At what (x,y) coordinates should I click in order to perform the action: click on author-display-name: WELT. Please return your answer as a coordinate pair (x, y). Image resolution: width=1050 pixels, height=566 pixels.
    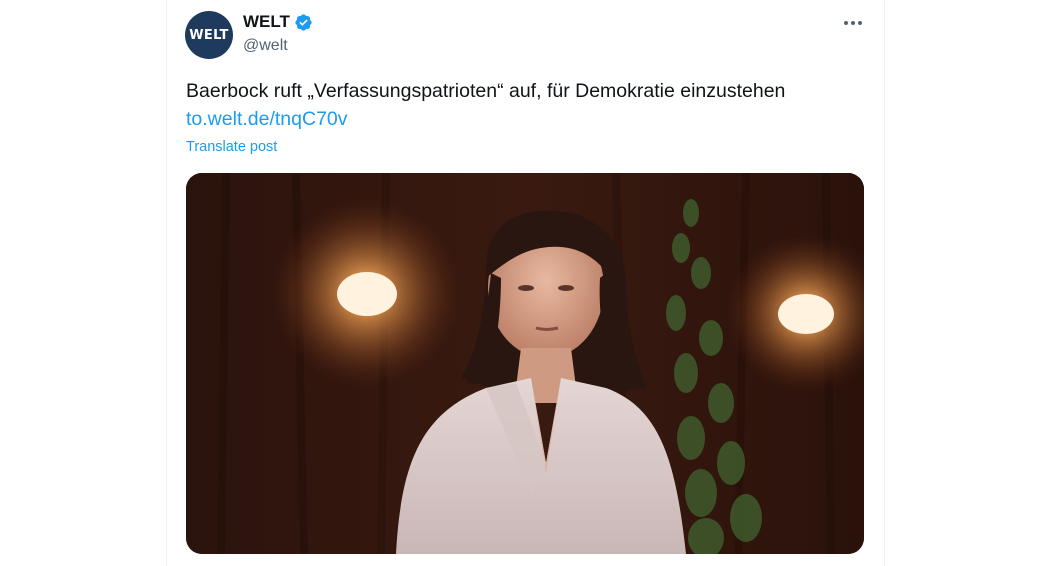
    Looking at the image, I should click on (266, 22).